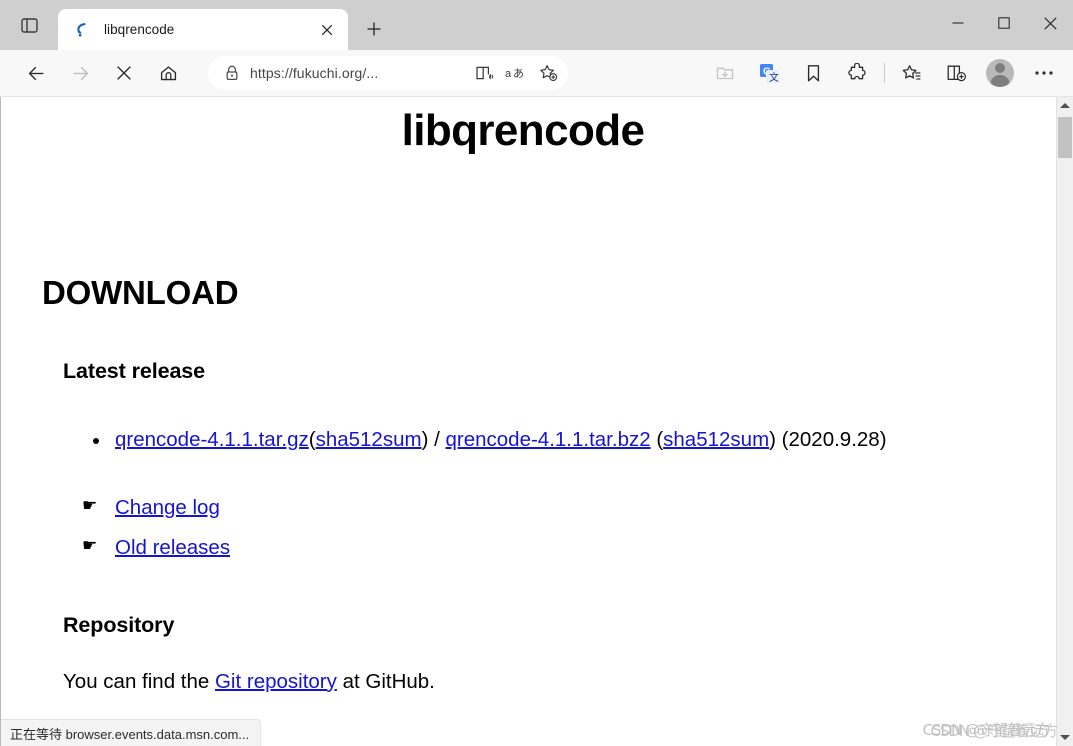  What do you see at coordinates (203, 29) in the screenshot?
I see `browser-tab: libqrencode` at bounding box center [203, 29].